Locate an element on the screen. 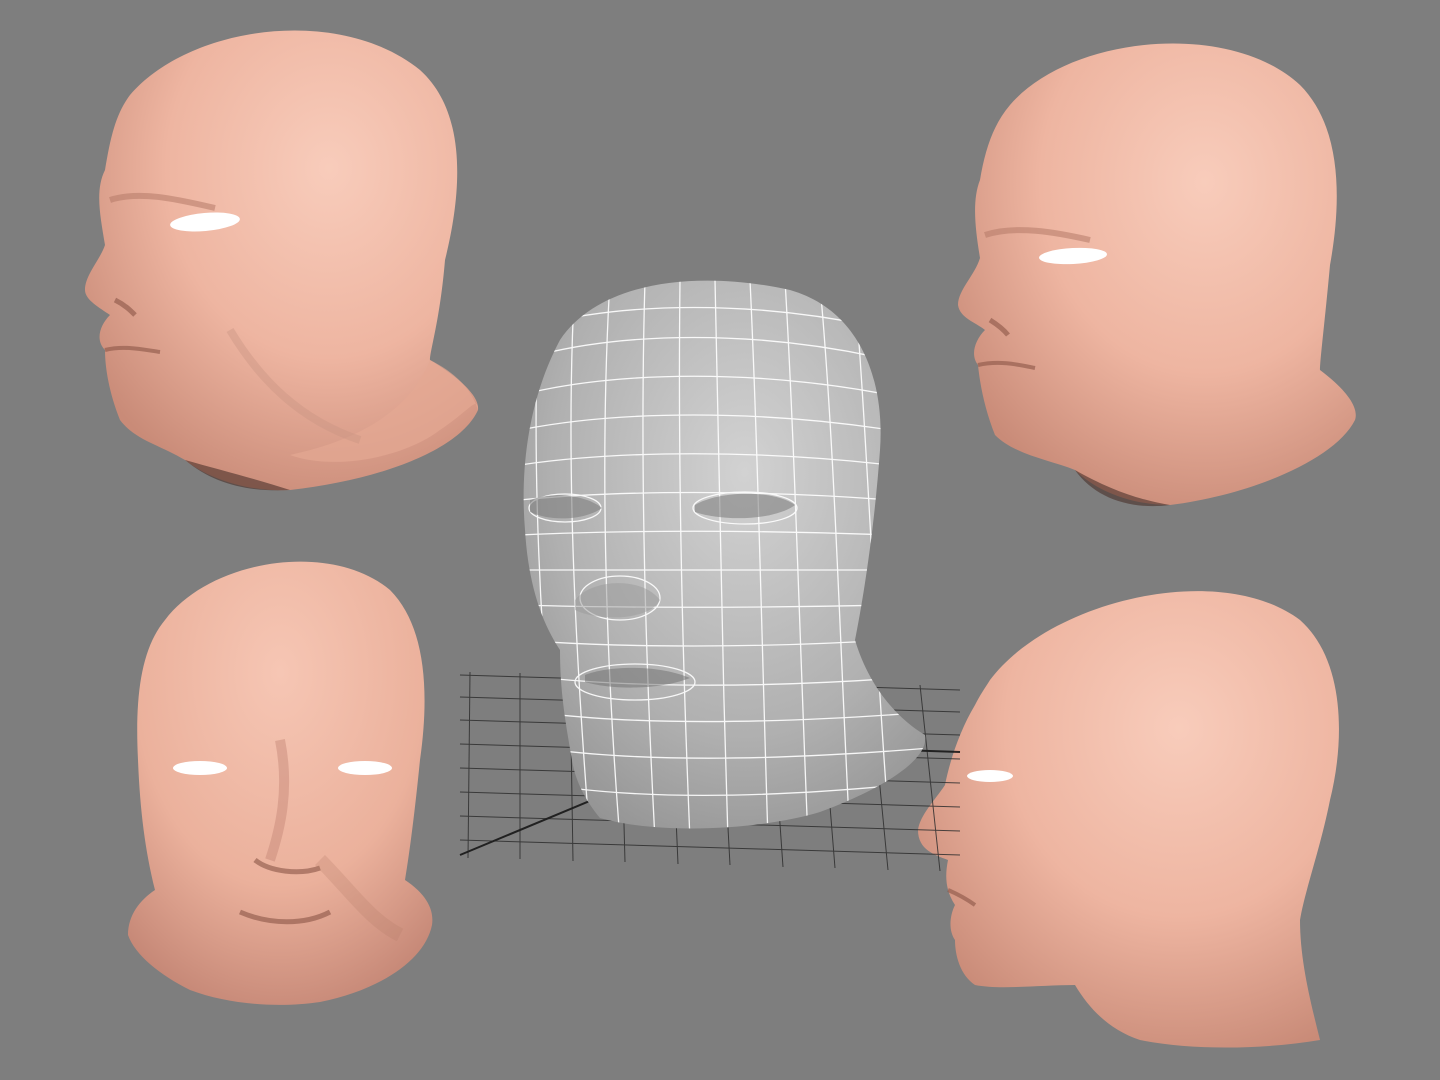 This screenshot has width=1440, height=1080. head-view-top-right is located at coordinates (1157, 275).